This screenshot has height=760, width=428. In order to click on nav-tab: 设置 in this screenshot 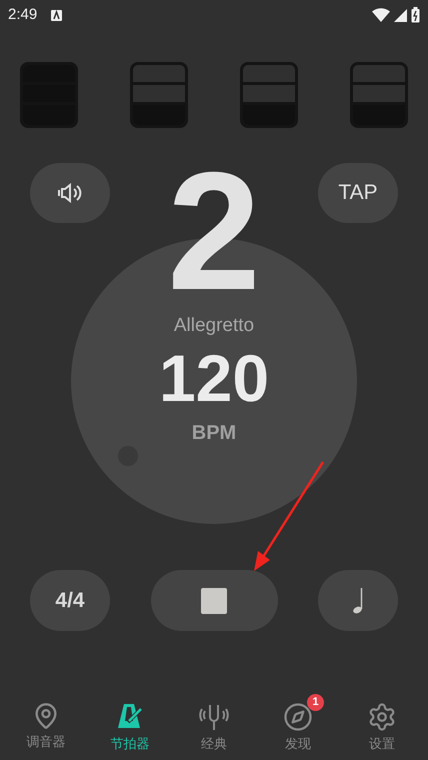, I will do `click(382, 724)`.